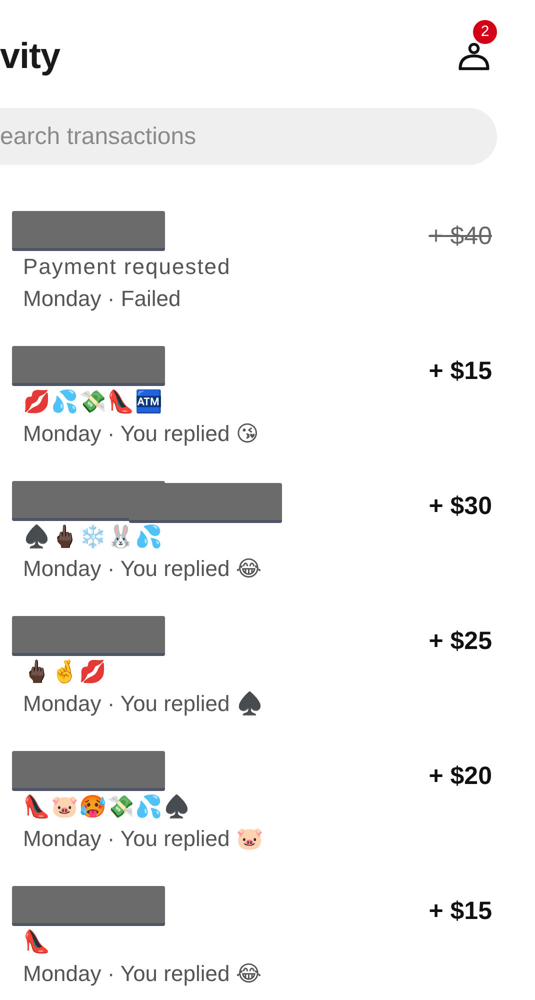  Describe the element at coordinates (267, 264) in the screenshot. I see `transaction-row: Payment requested Monday · Failed + $40` at that location.